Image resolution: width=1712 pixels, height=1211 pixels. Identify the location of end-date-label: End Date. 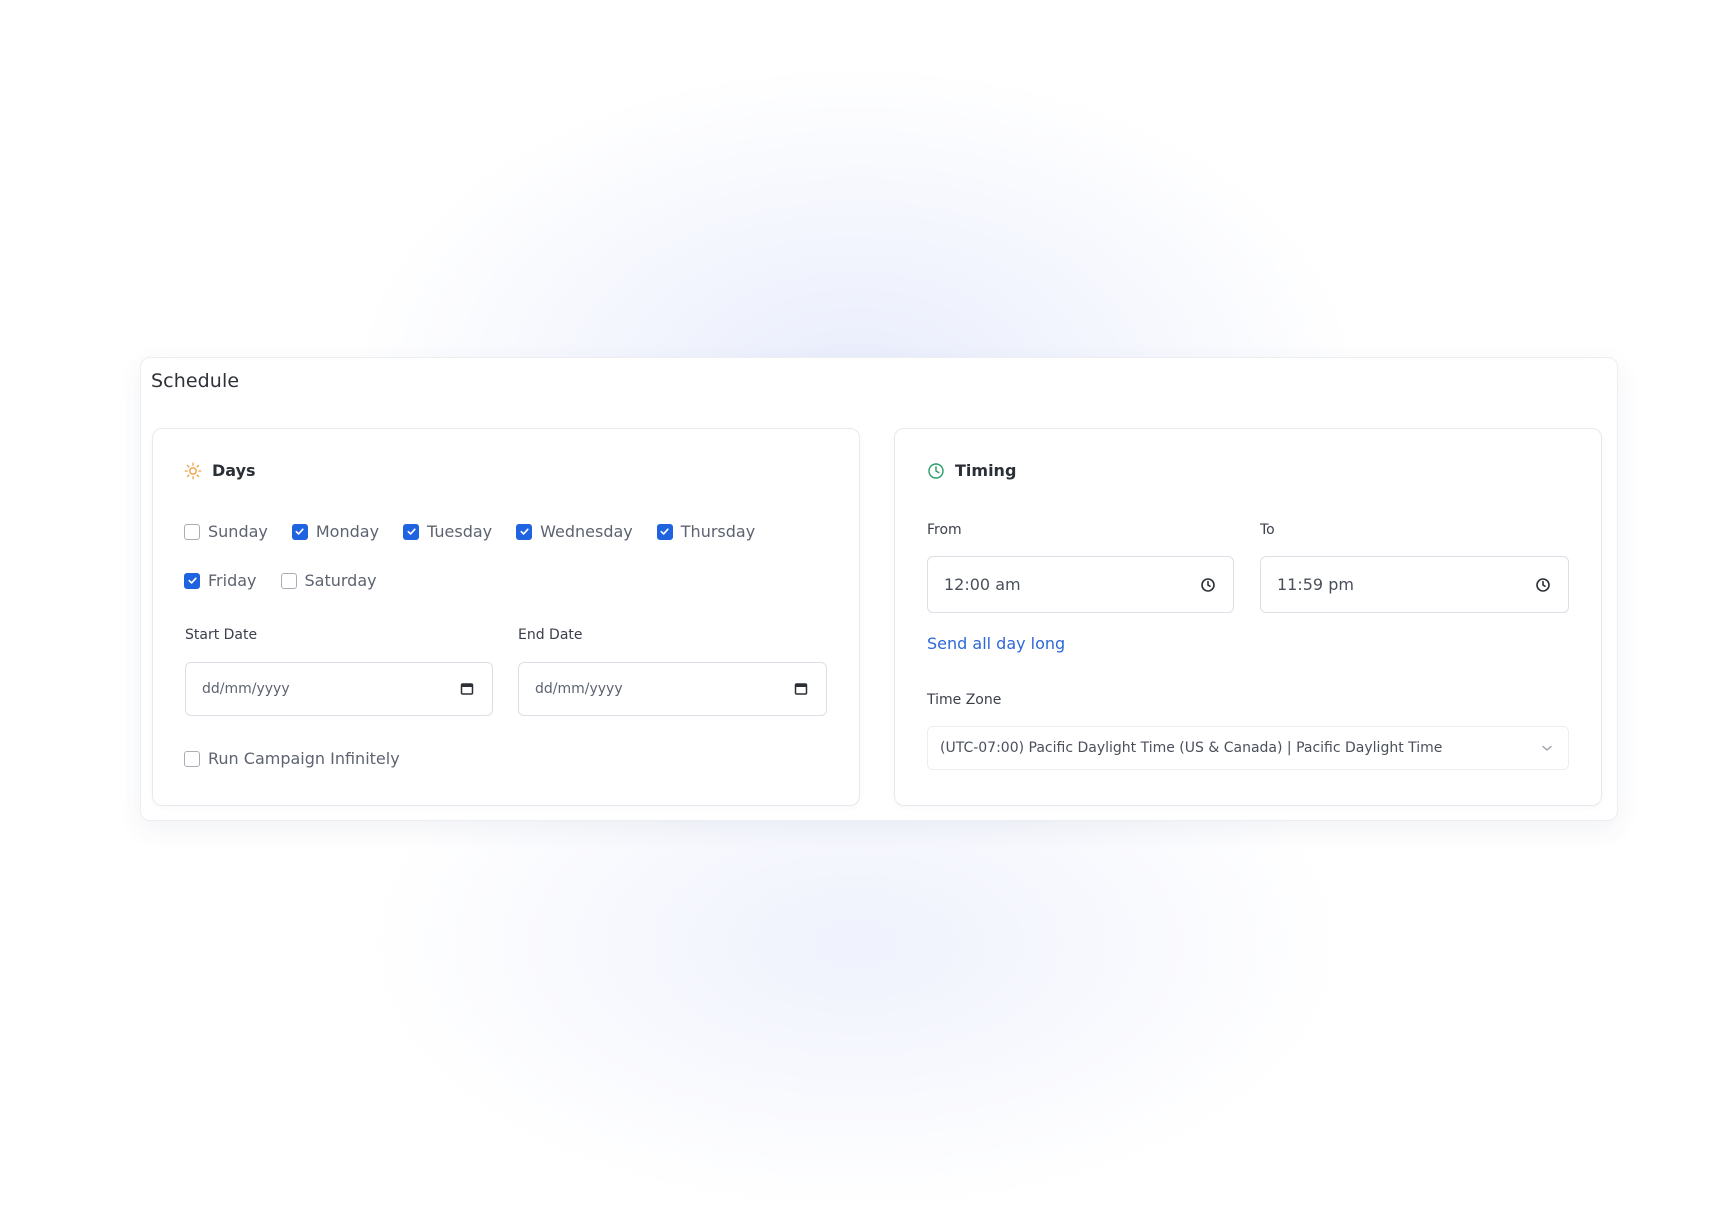
(550, 635).